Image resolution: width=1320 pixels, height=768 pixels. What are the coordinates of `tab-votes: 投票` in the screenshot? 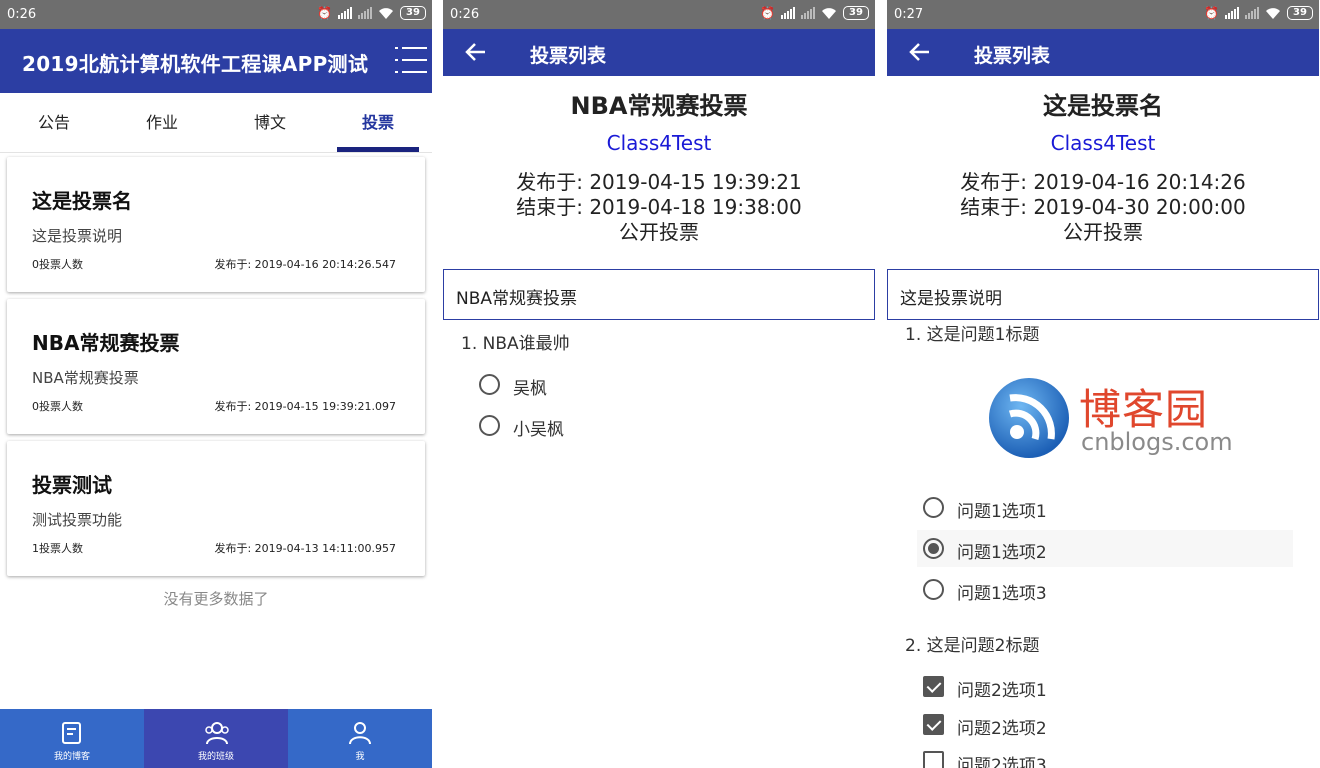 It's located at (378, 123).